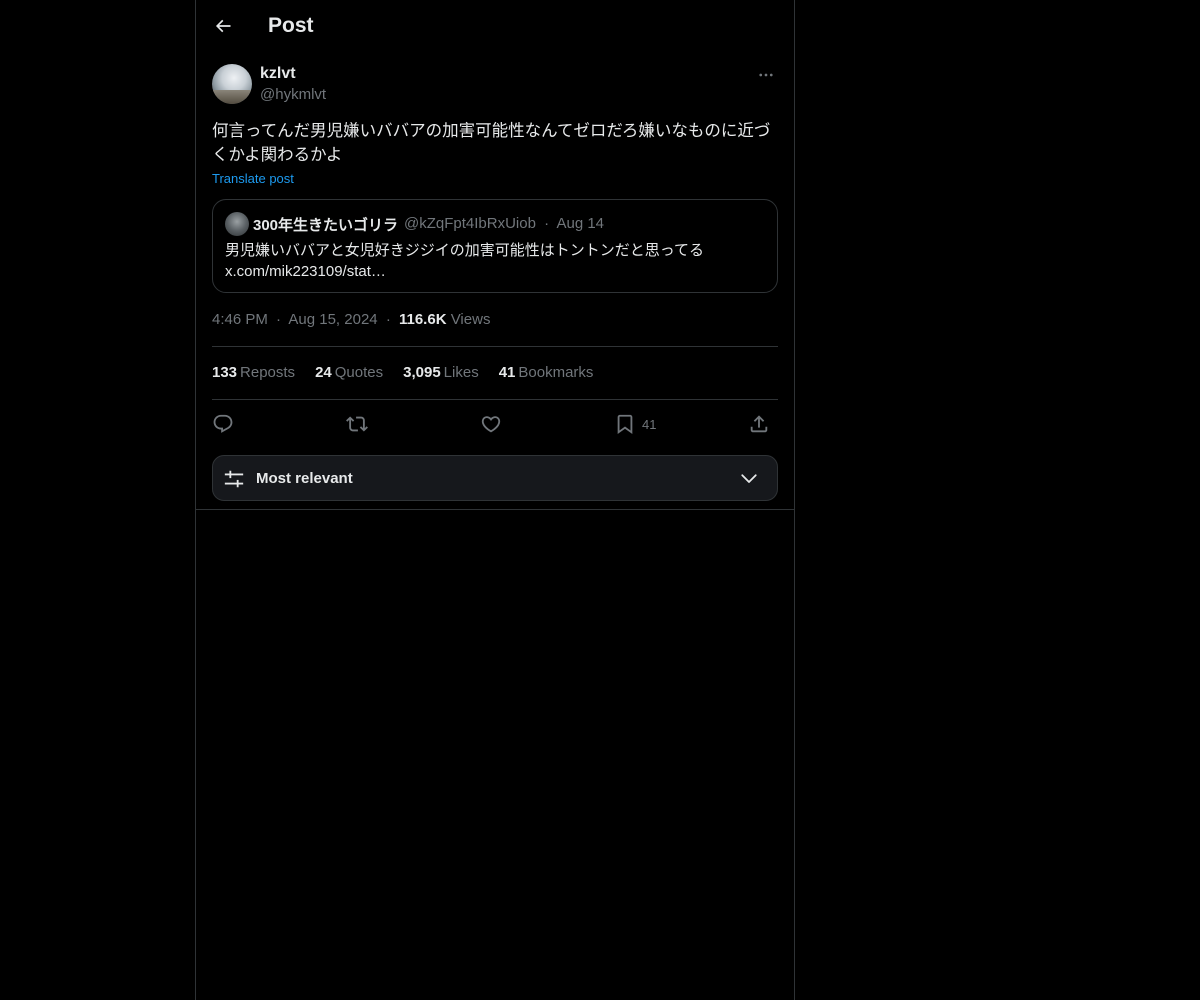 The height and width of the screenshot is (1000, 1200). Describe the element at coordinates (495, 86) in the screenshot. I see `post-author: kzlvt @hykmlvt` at that location.